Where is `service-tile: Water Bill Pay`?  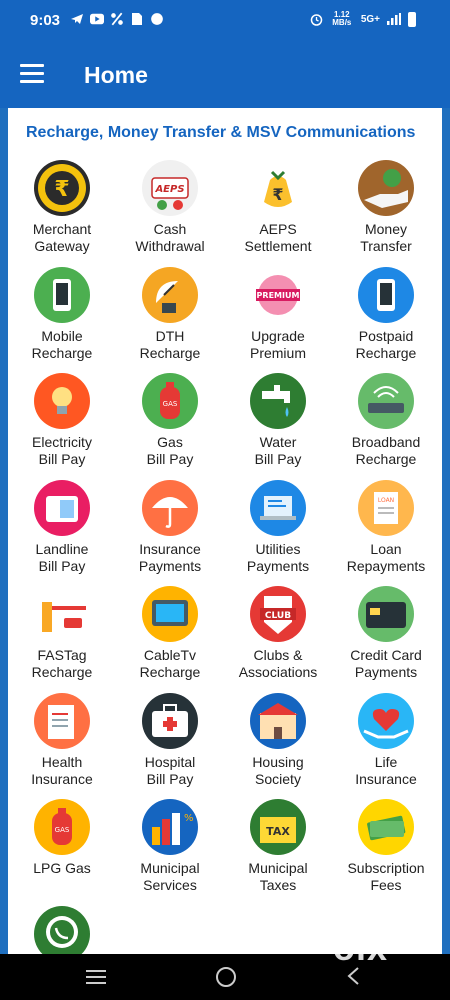 service-tile: Water Bill Pay is located at coordinates (278, 420).